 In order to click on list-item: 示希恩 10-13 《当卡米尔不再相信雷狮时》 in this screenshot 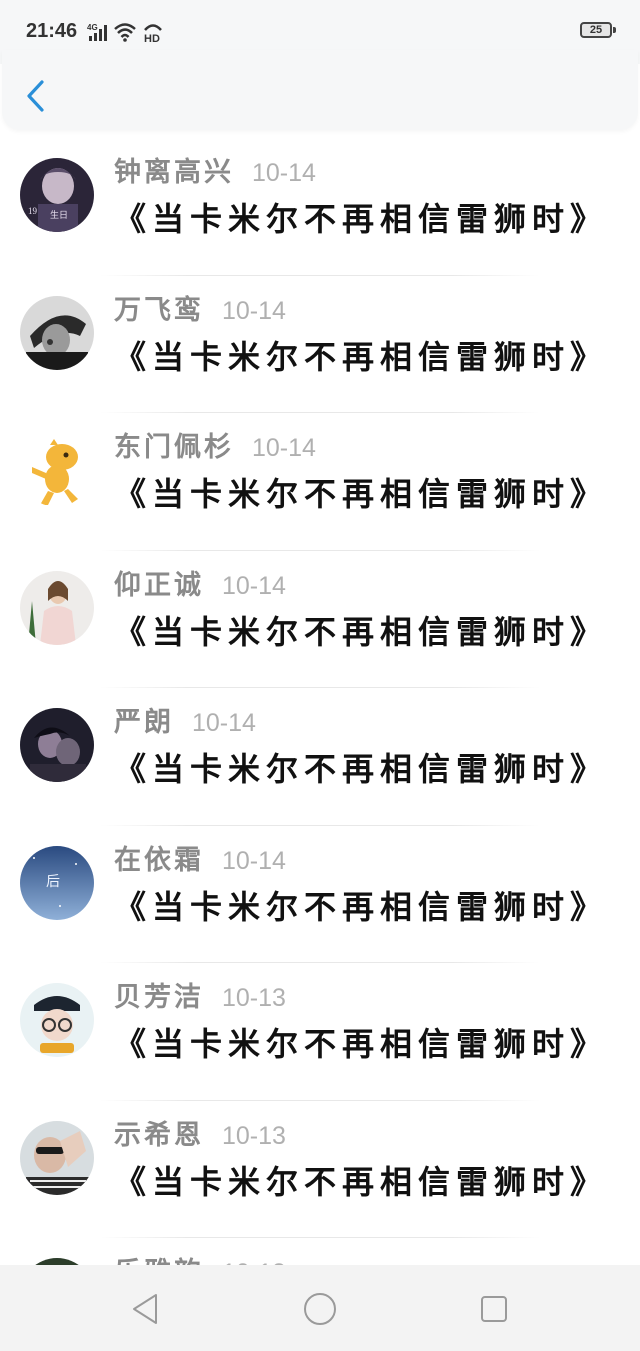, I will do `click(320, 1169)`.